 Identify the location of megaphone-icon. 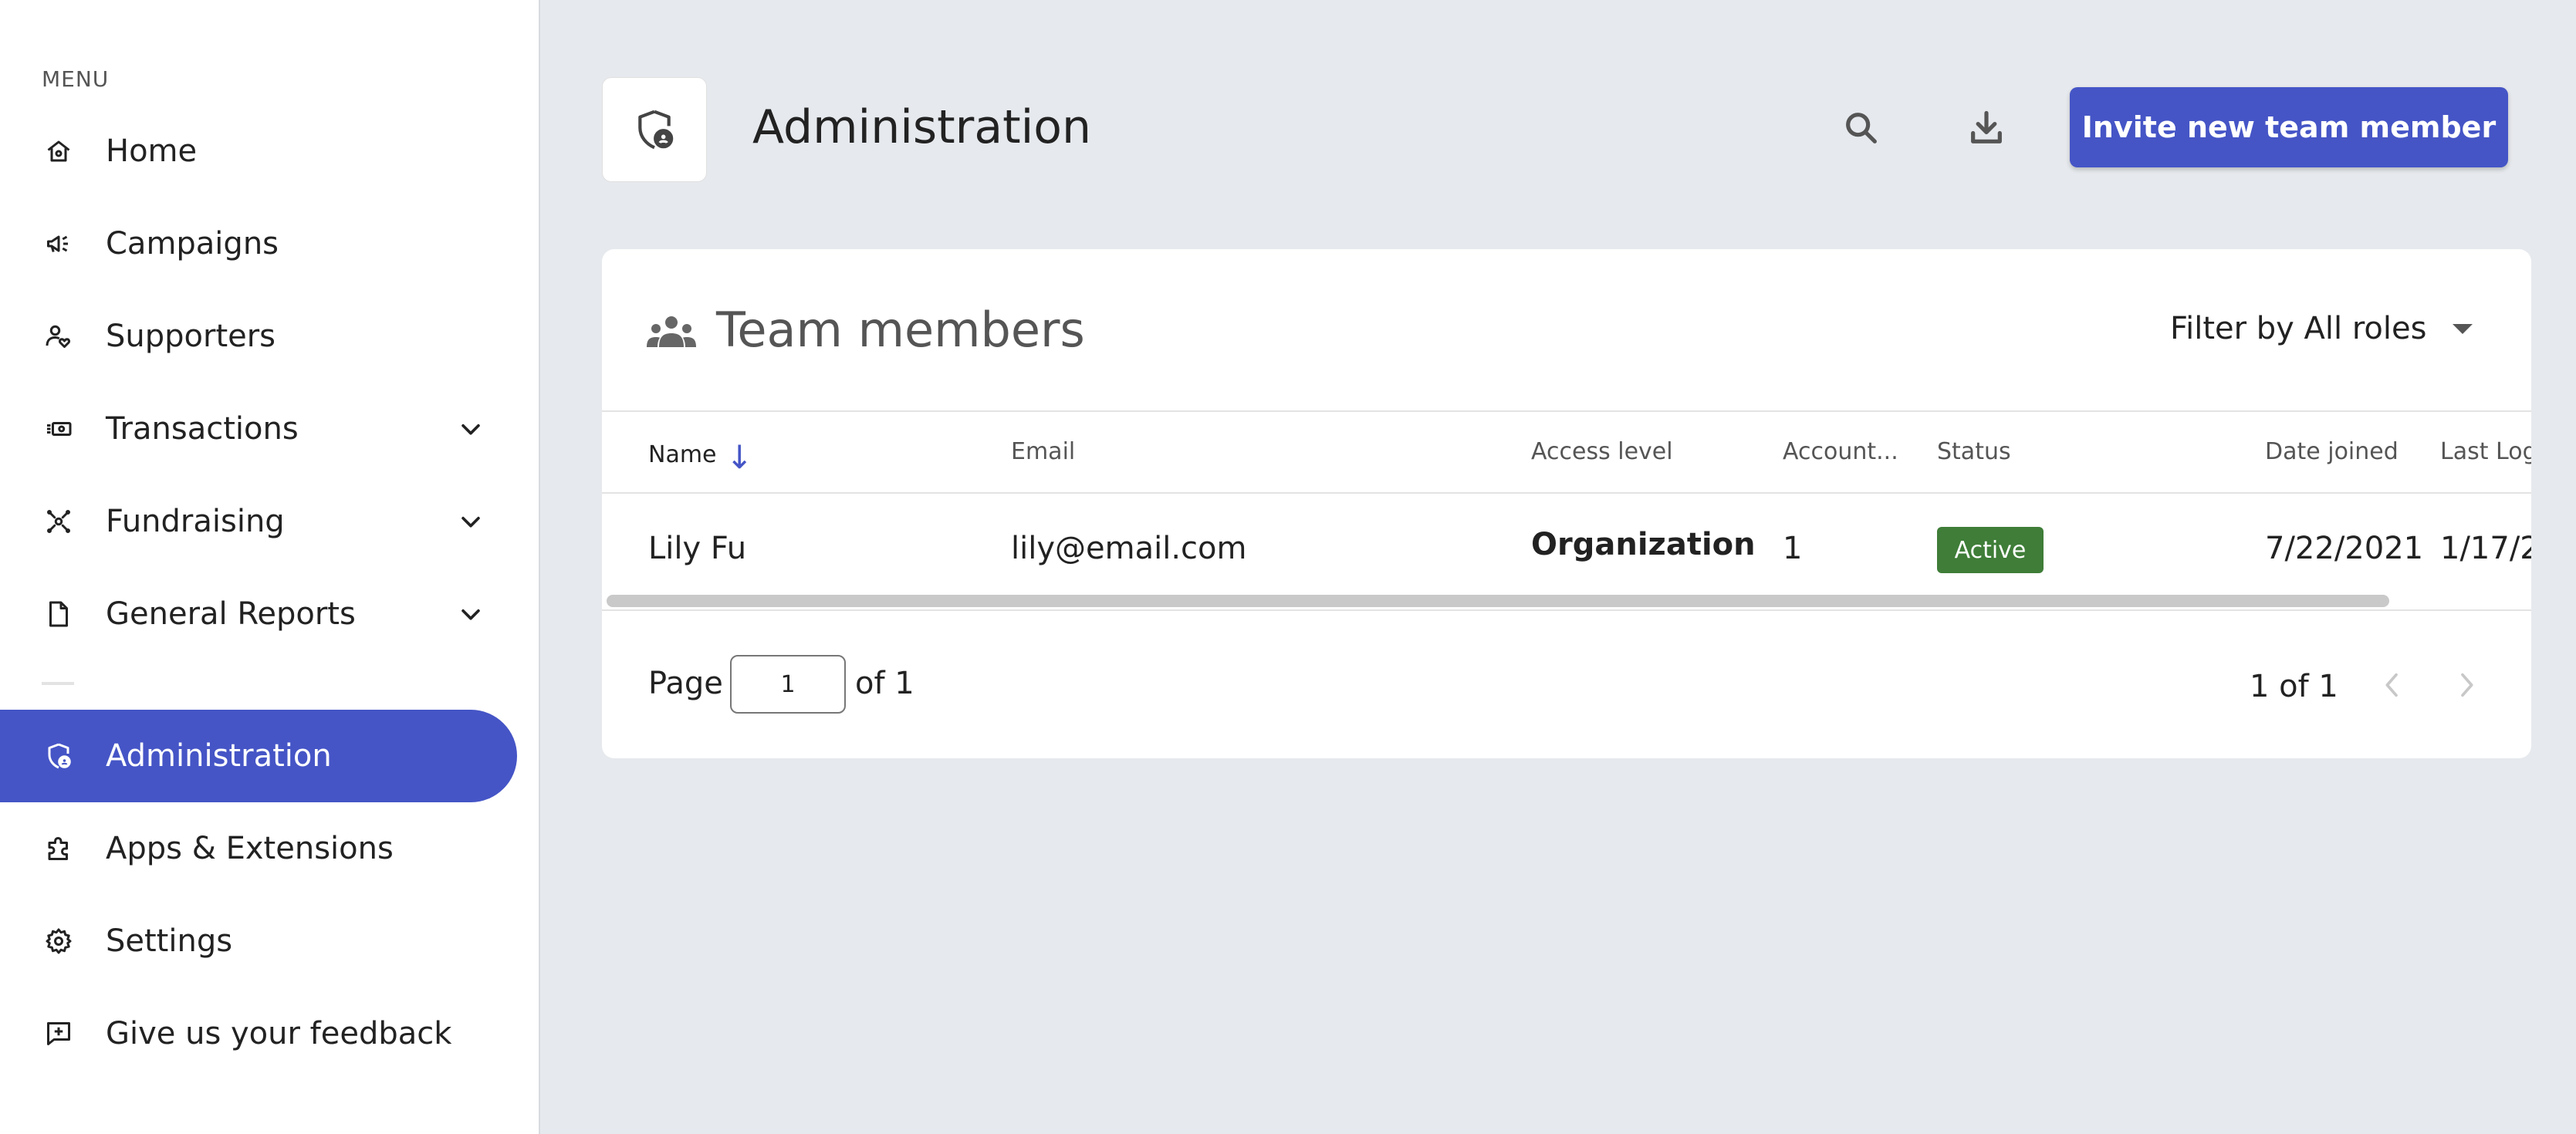
(58, 244).